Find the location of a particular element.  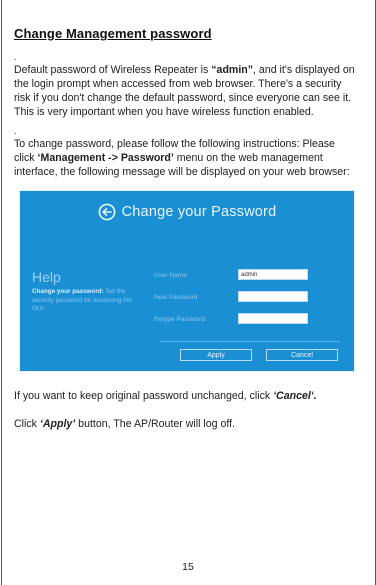

retype-password-field is located at coordinates (273, 318).